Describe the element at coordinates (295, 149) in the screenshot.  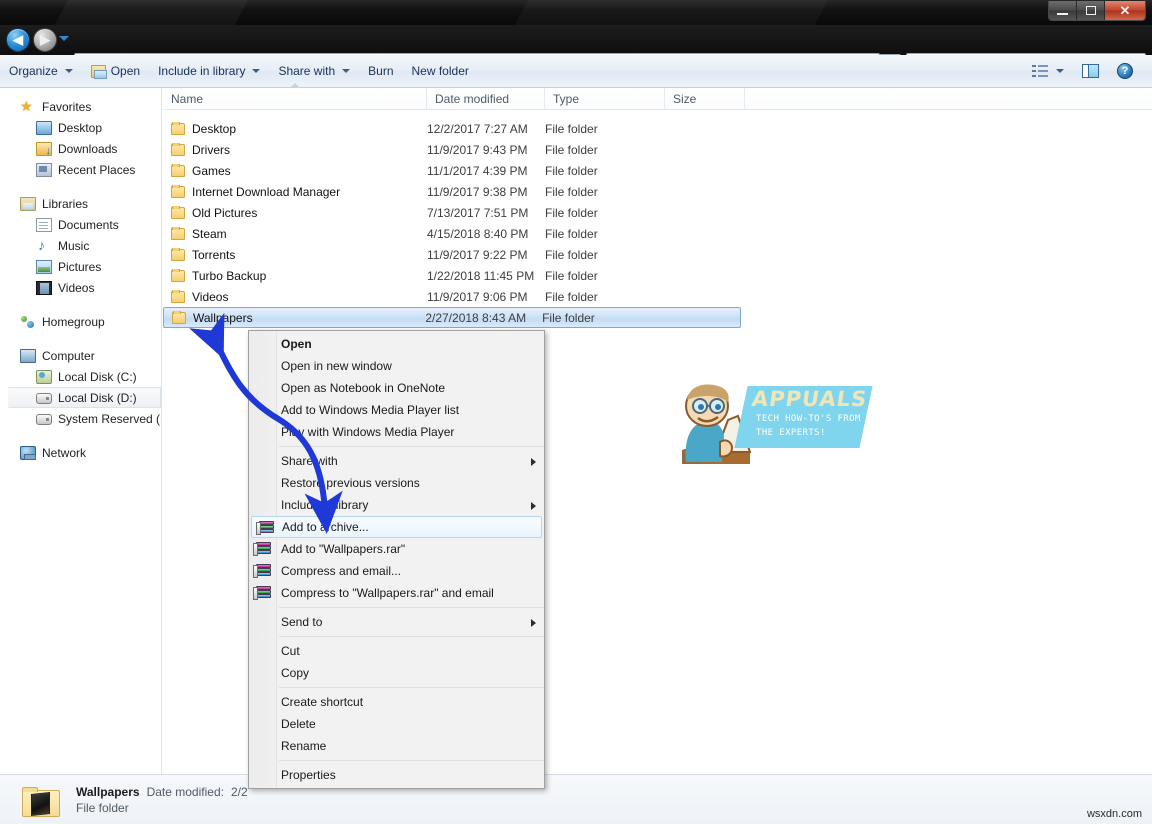
I see `cell-name: Drivers` at that location.